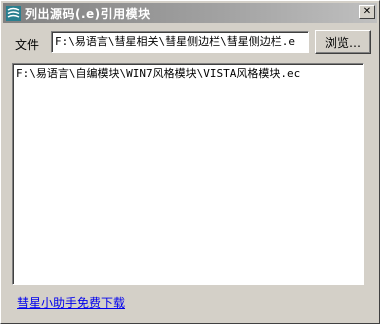 This screenshot has width=380, height=324. I want to click on file-label: 文件, so click(27, 45).